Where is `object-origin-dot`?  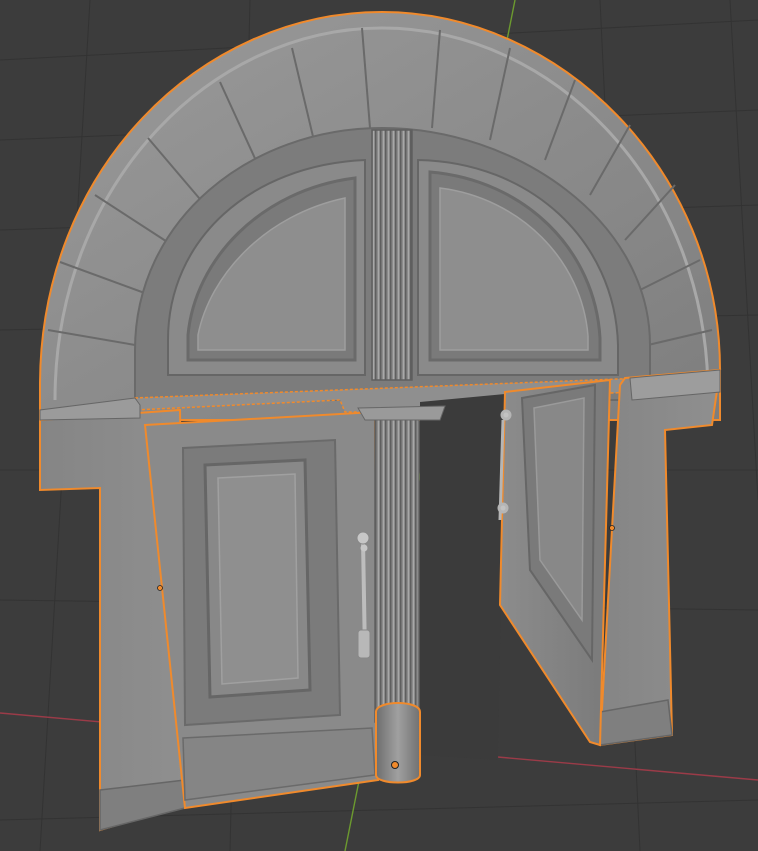
object-origin-dot is located at coordinates (395, 765).